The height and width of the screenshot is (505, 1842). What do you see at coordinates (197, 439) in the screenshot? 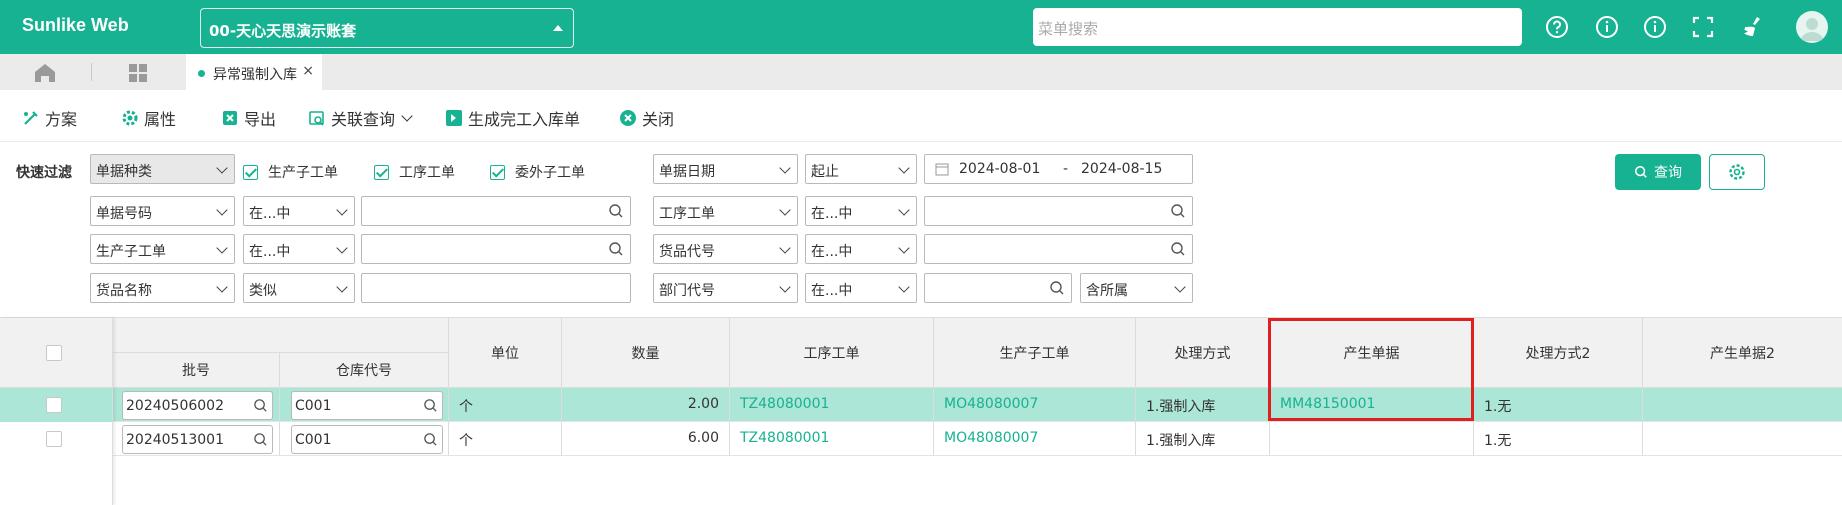
I see `batch-input: 20240513001` at bounding box center [197, 439].